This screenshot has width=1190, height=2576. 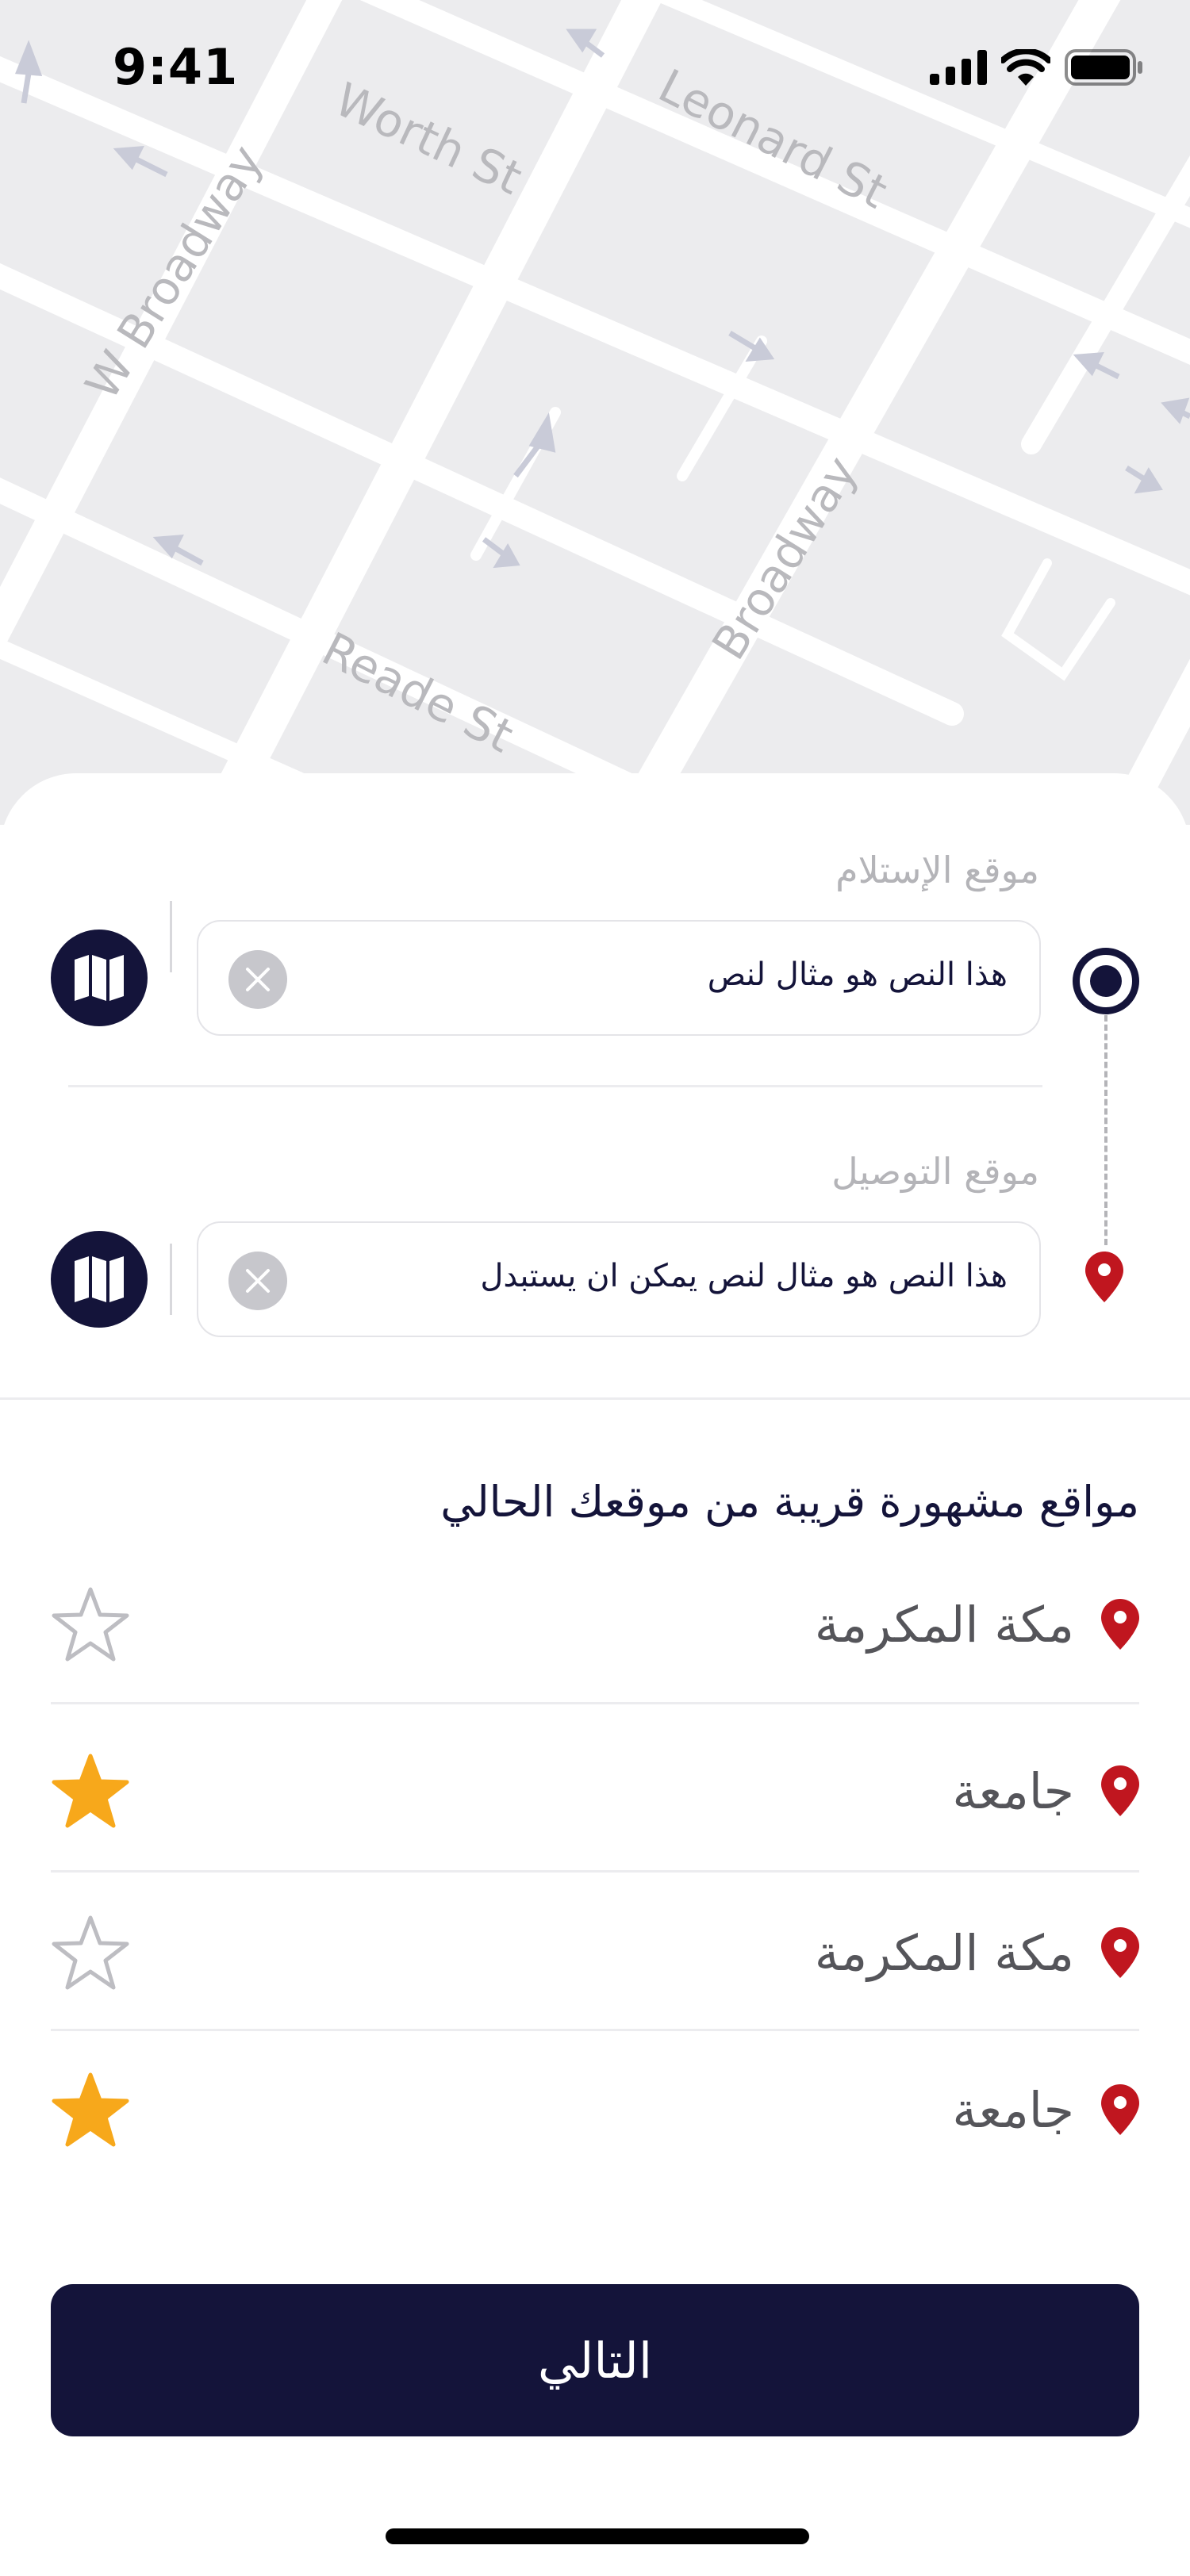 I want to click on pickup-clear-button, so click(x=257, y=979).